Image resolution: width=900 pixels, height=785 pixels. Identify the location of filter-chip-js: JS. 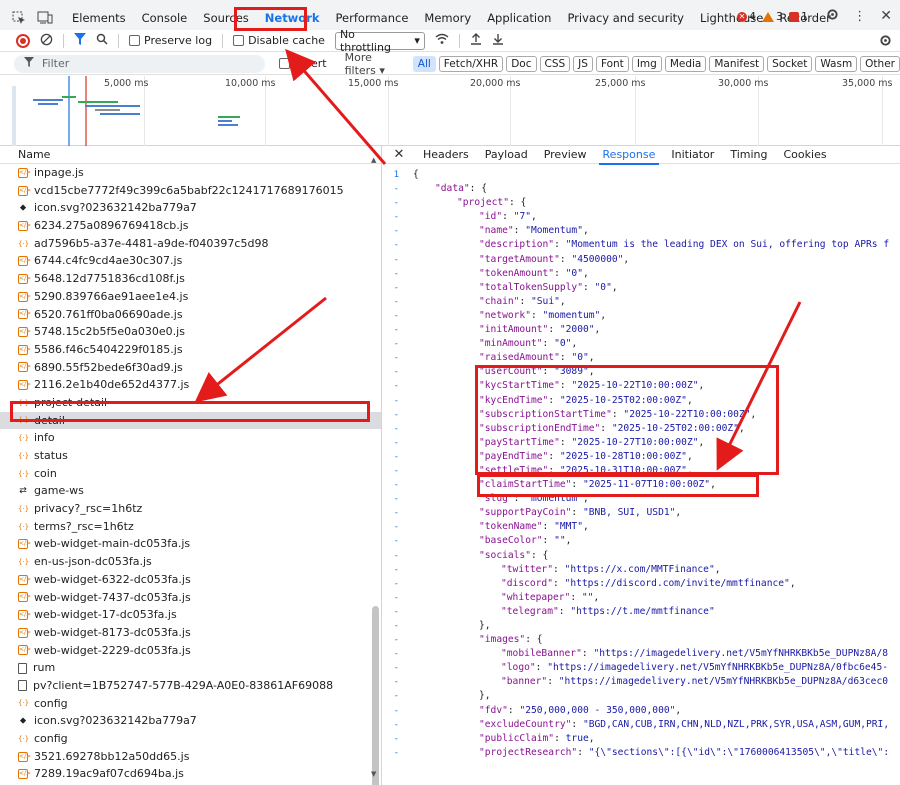
(583, 63).